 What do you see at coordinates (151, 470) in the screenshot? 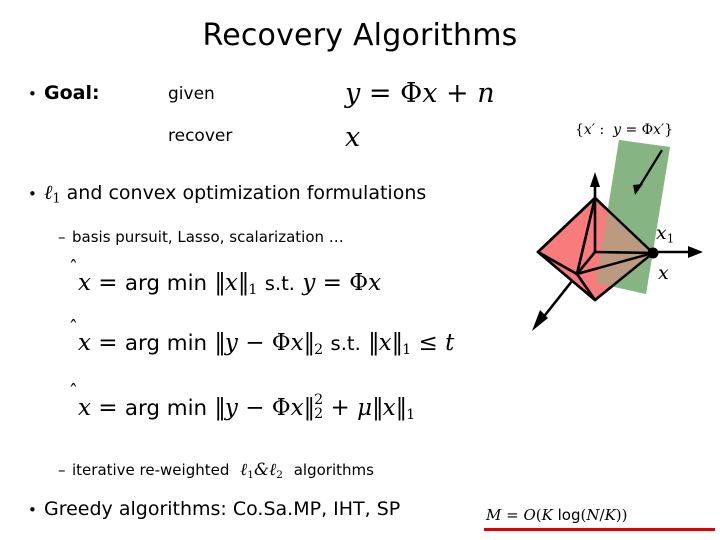
I see `sub-bullet-iterative-text-before: iterative re-weighted` at bounding box center [151, 470].